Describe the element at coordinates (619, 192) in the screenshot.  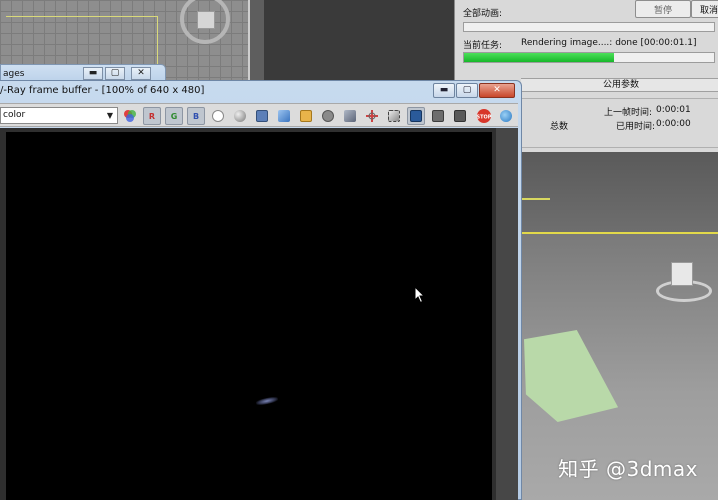
I see `right-viewport` at that location.